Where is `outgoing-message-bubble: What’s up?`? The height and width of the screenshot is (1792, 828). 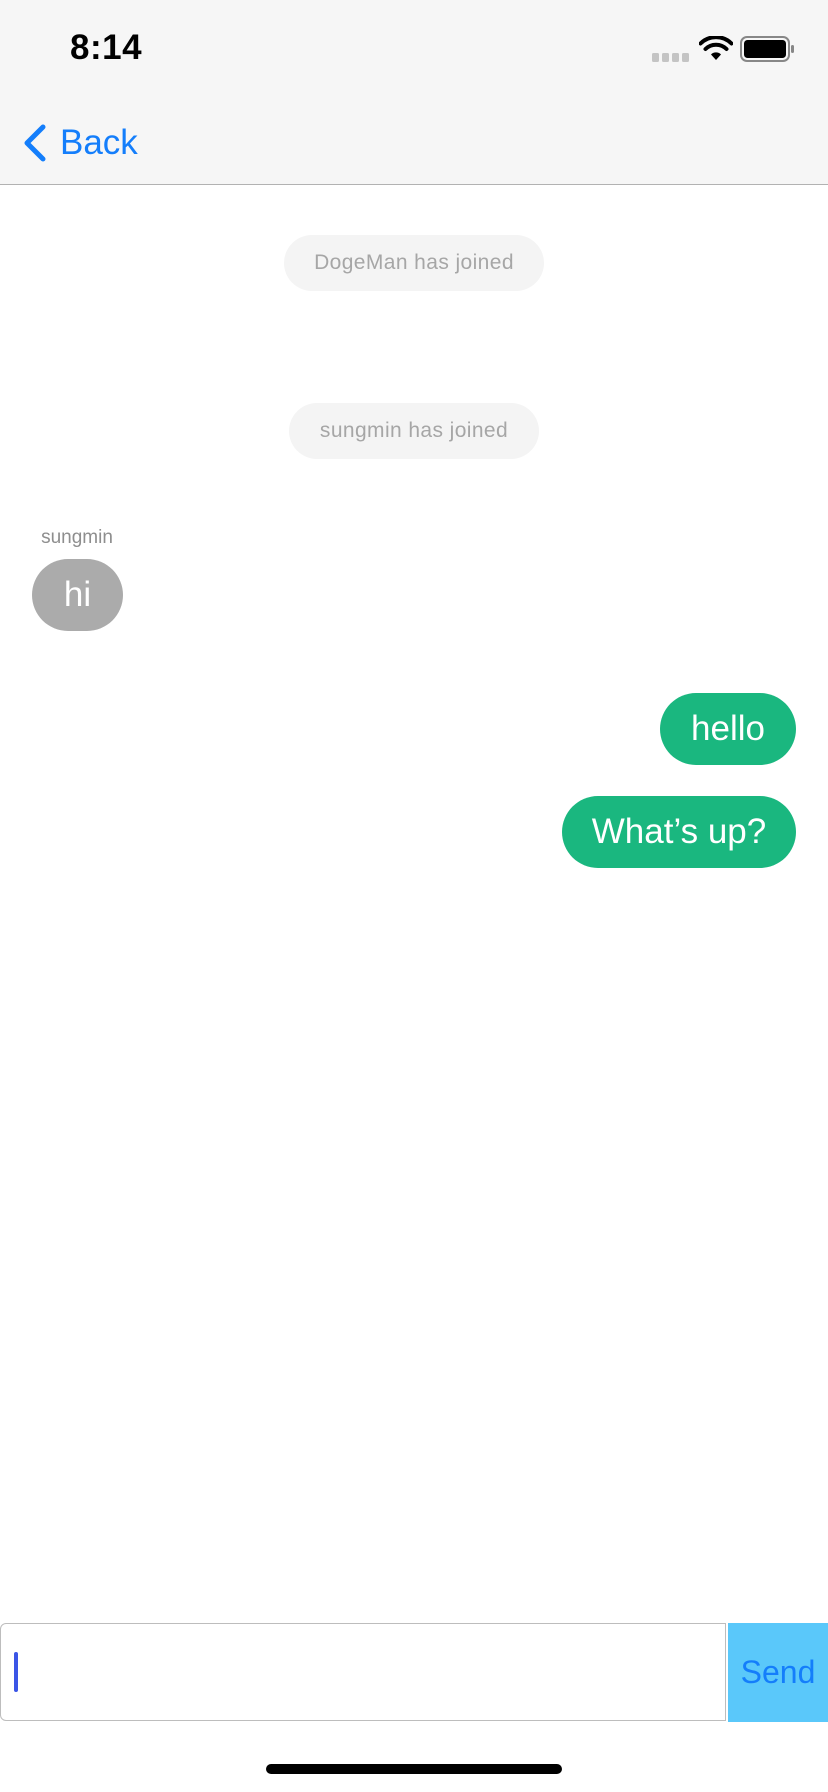 outgoing-message-bubble: What’s up? is located at coordinates (679, 832).